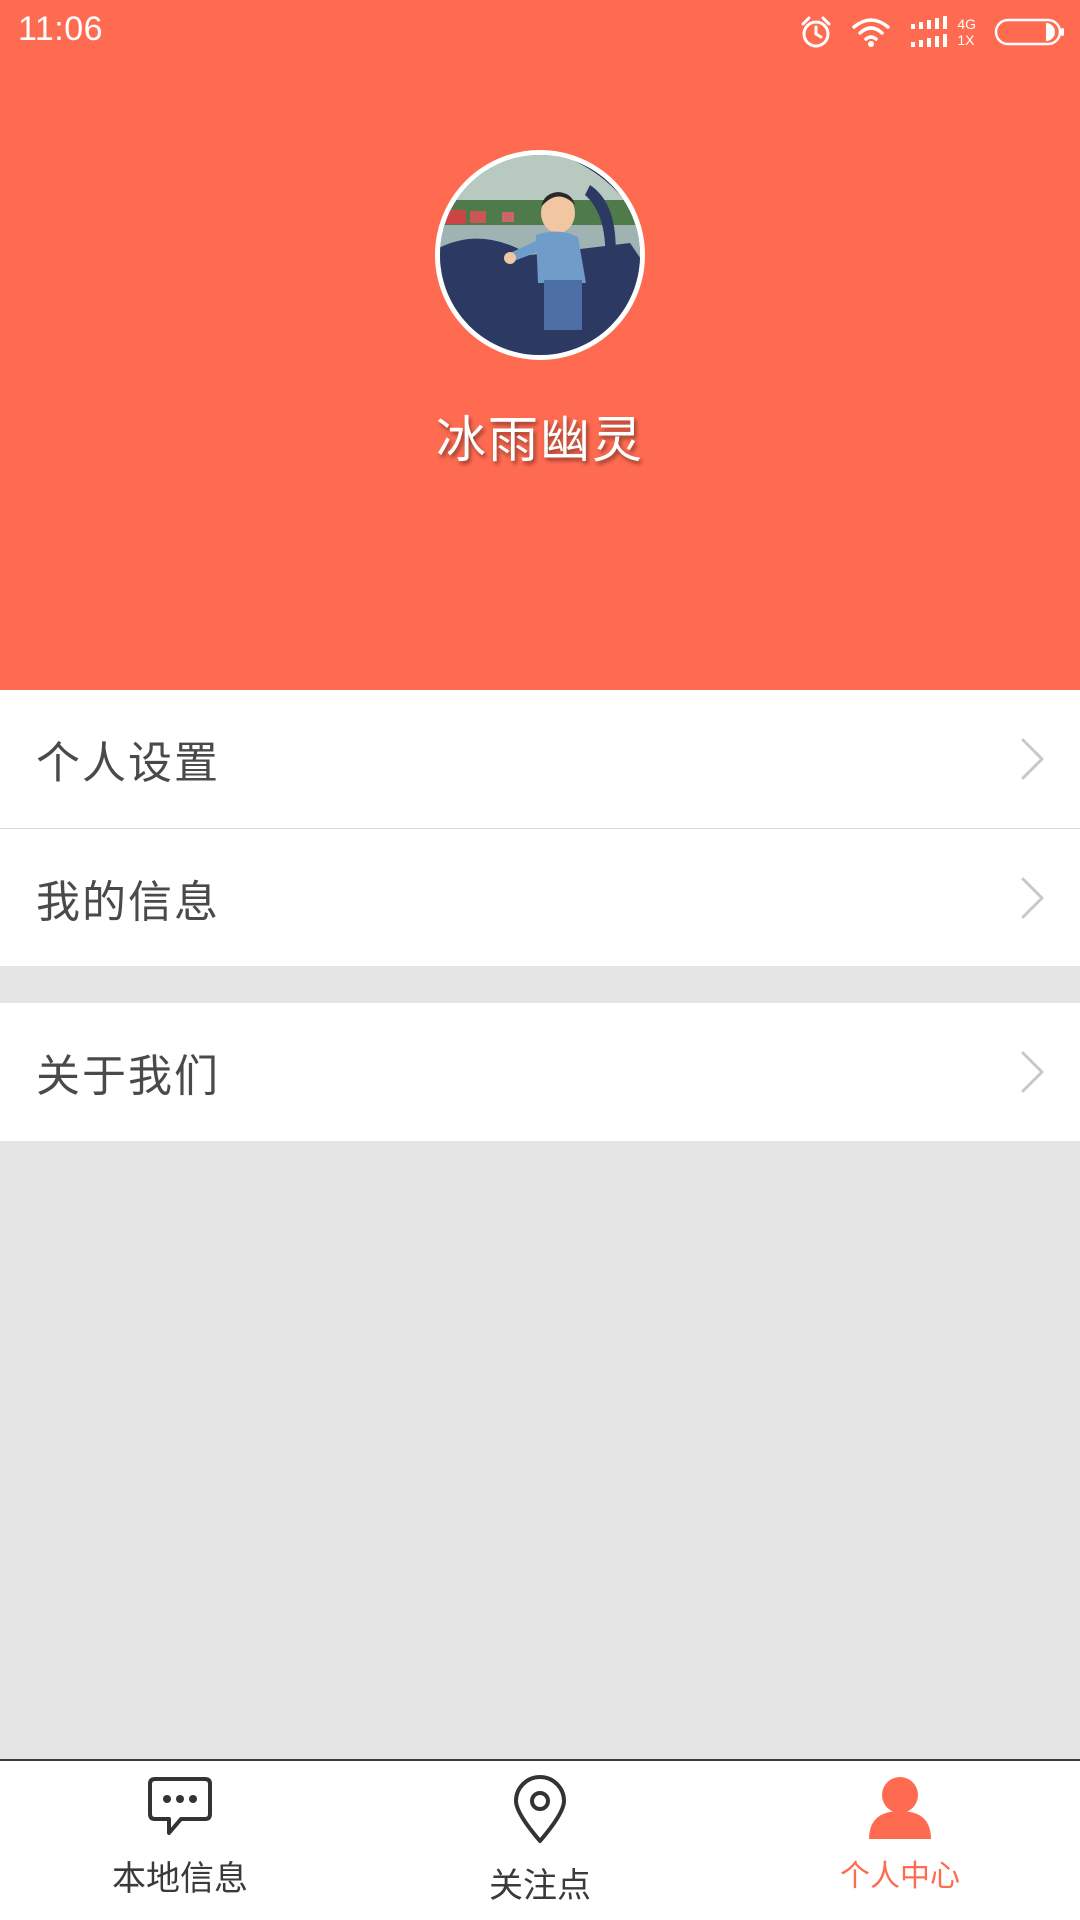 This screenshot has width=1080, height=1920. I want to click on menu-item-label: 关于我们, so click(128, 1076).